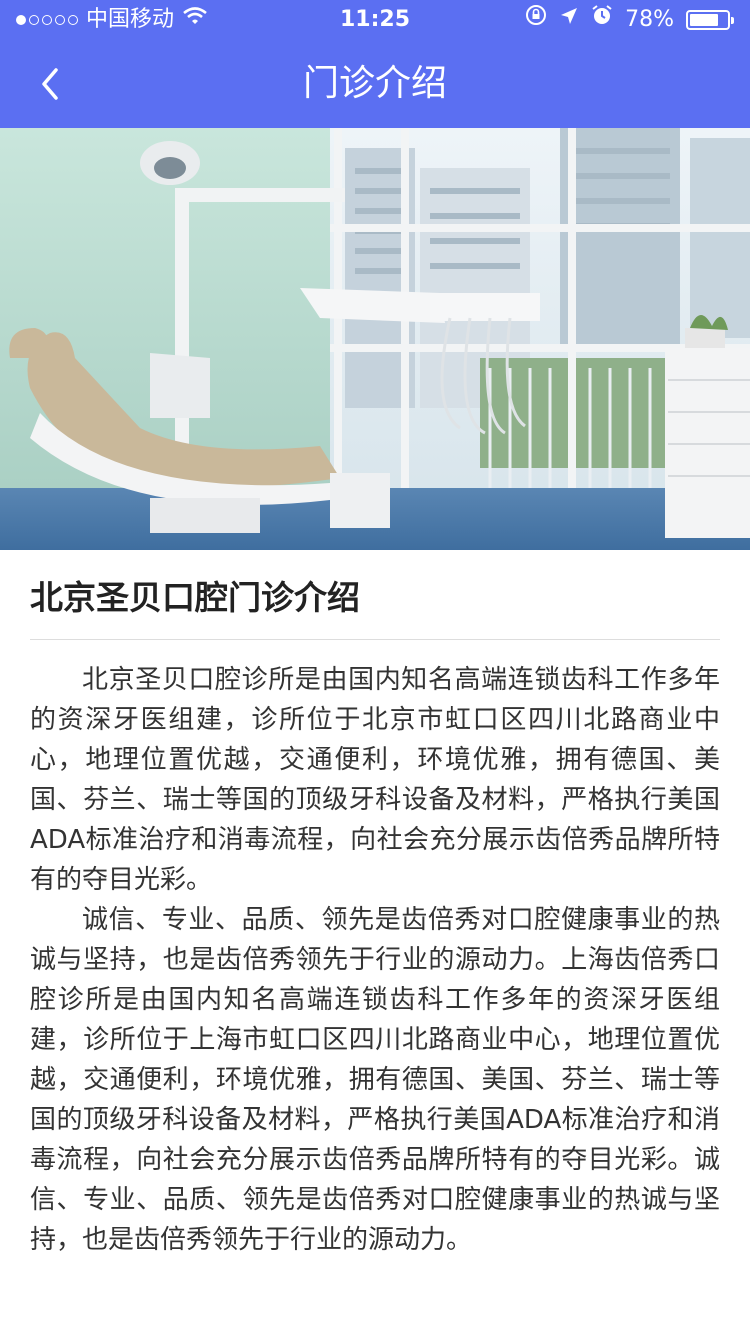  Describe the element at coordinates (195, 597) in the screenshot. I see `article-title: 北京圣贝口腔门诊介绍` at that location.